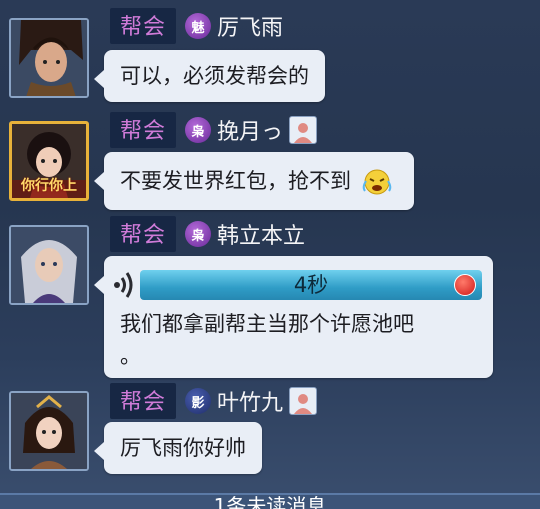 The image size is (540, 509). Describe the element at coordinates (198, 26) in the screenshot. I see `title-badge-icon: 魅` at that location.